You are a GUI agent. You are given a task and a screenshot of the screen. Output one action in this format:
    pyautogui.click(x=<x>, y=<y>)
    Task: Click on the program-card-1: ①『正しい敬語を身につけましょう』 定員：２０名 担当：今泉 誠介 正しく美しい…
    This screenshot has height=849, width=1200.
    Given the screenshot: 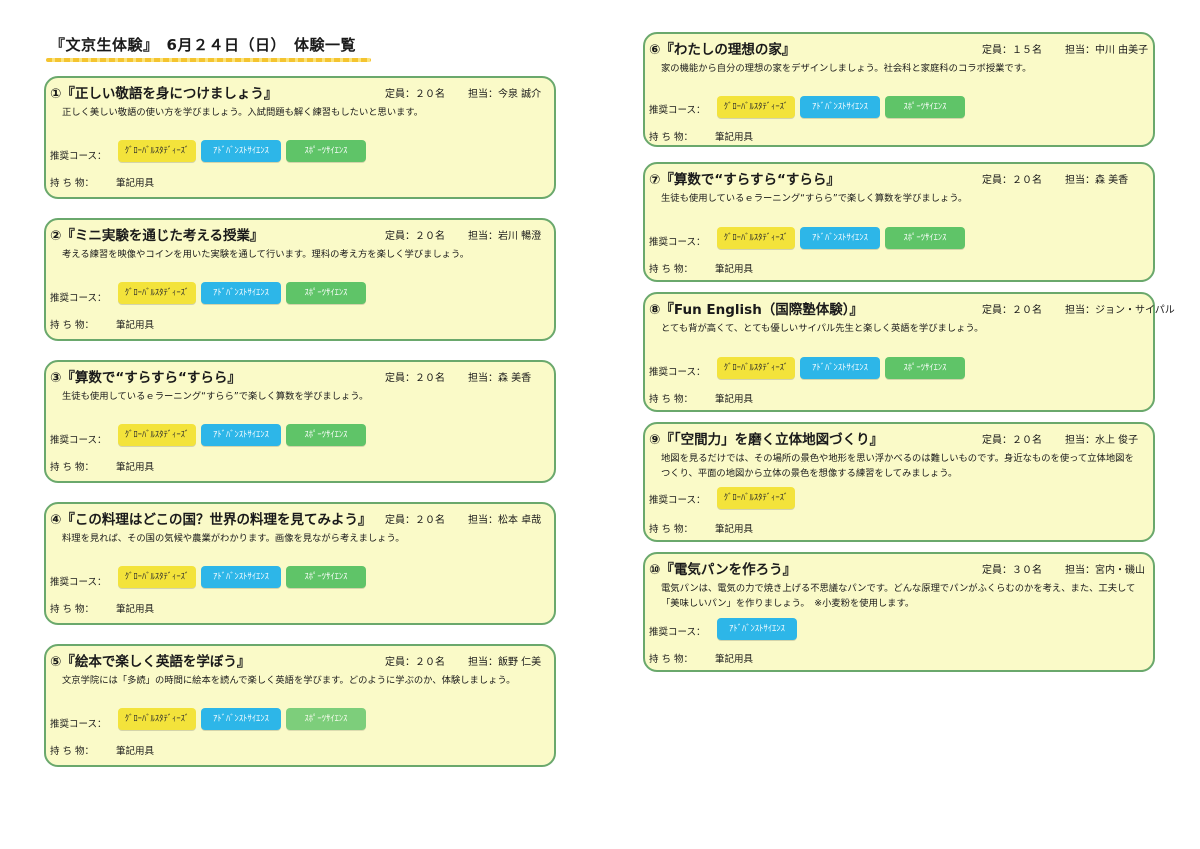 What is the action you would take?
    pyautogui.click(x=300, y=137)
    